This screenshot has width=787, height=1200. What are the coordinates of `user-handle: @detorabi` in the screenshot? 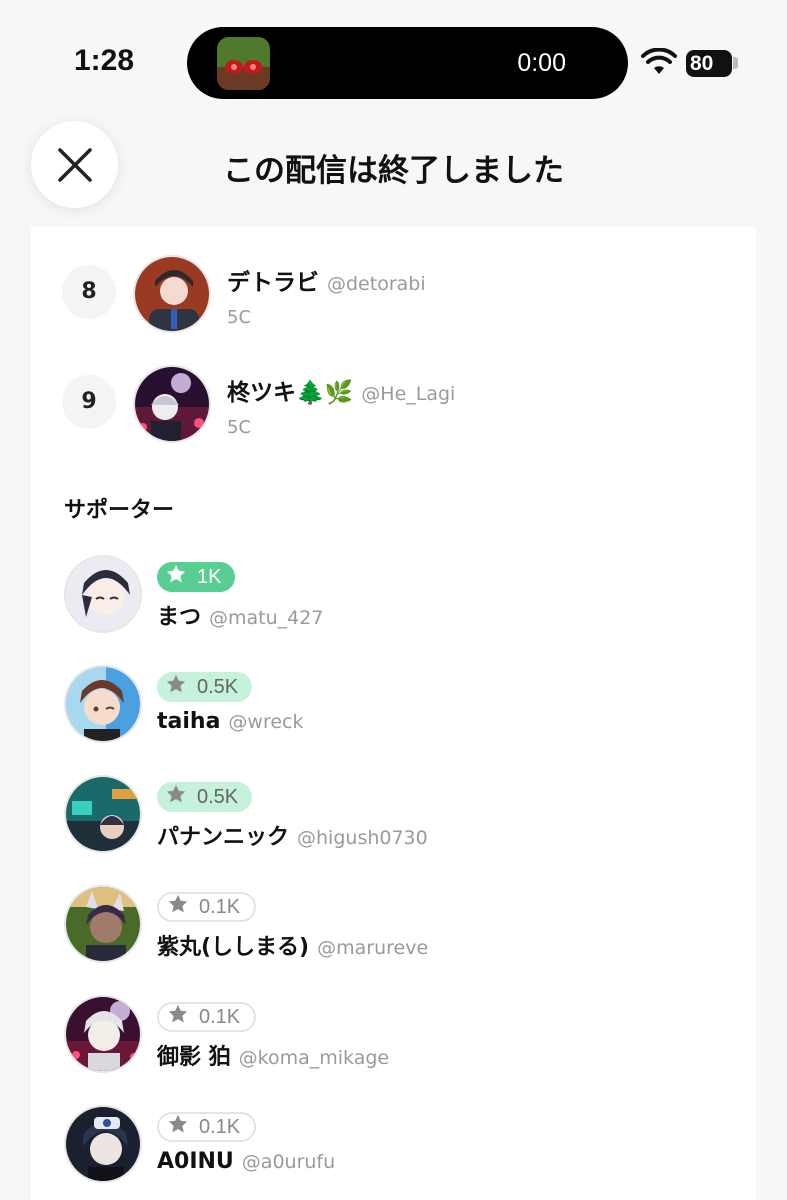 It's located at (376, 284).